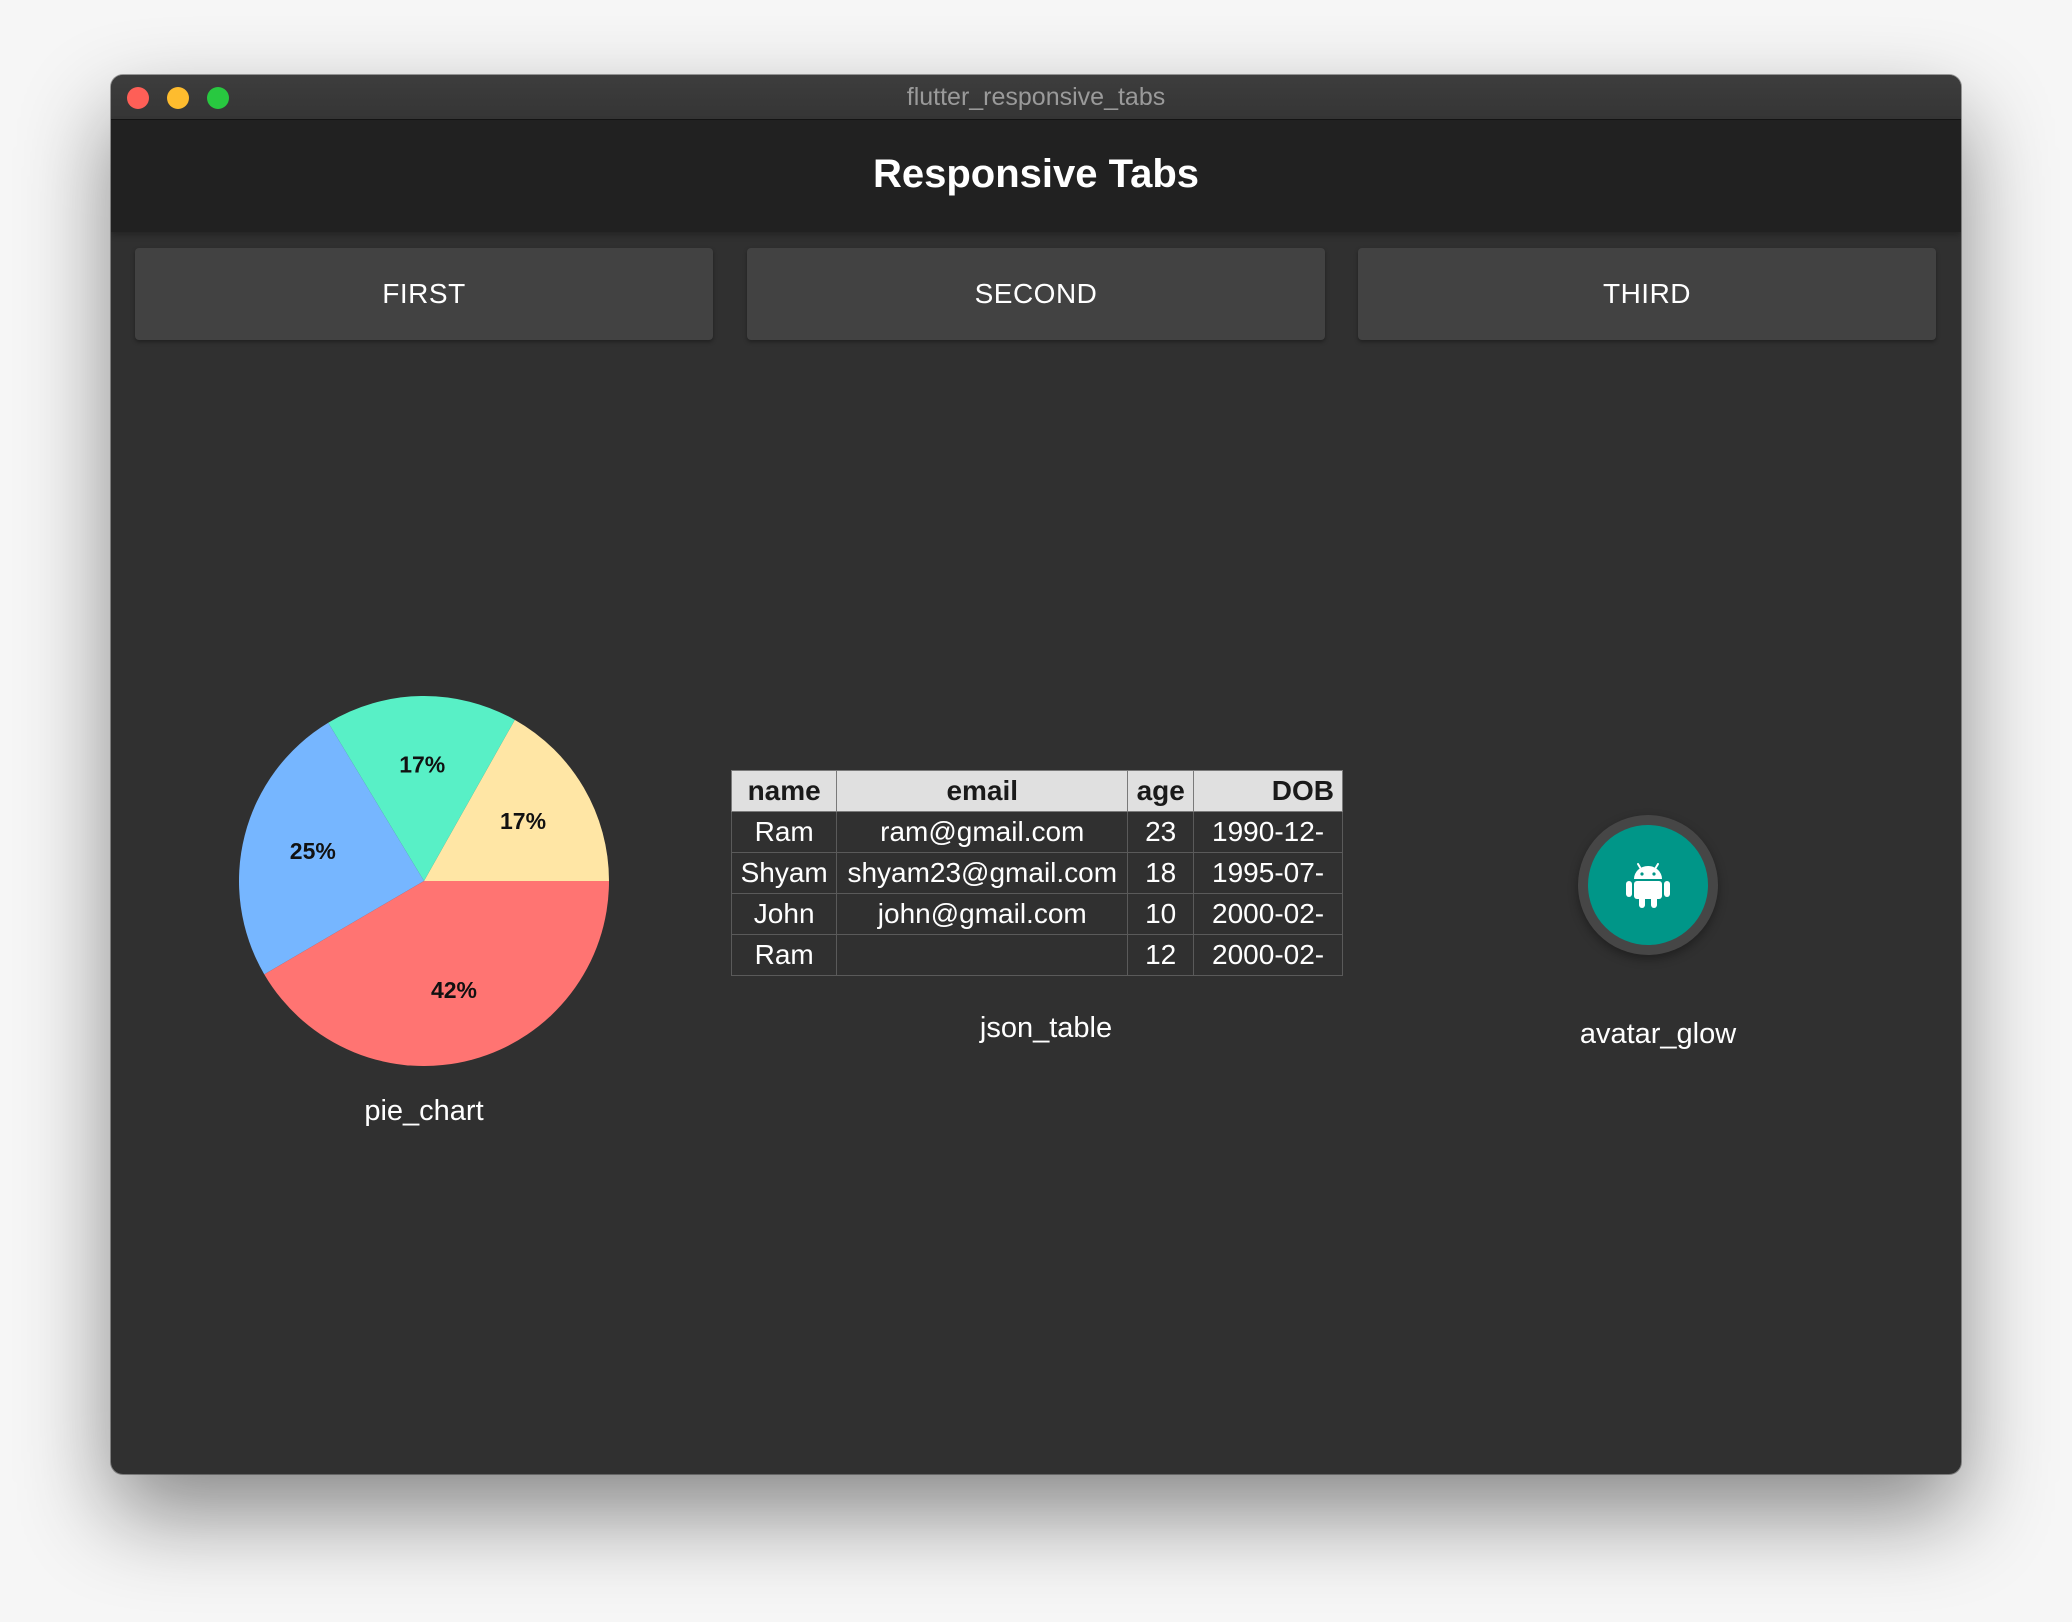  I want to click on table-row: Ram ram@gmail.com 23 1990-12-, so click(1037, 832).